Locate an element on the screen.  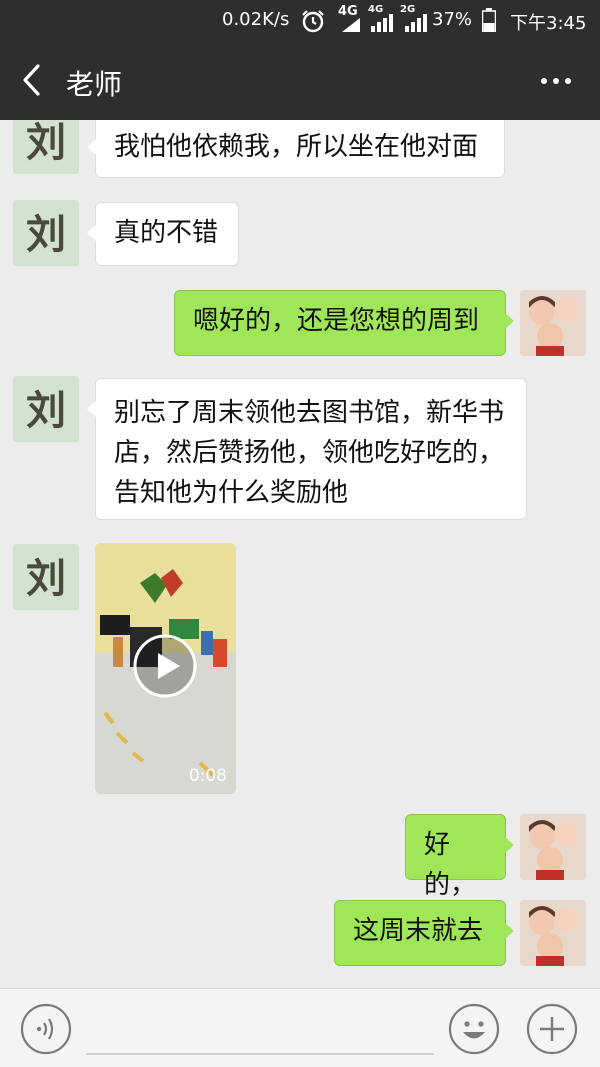
battery-icon is located at coordinates (489, 20).